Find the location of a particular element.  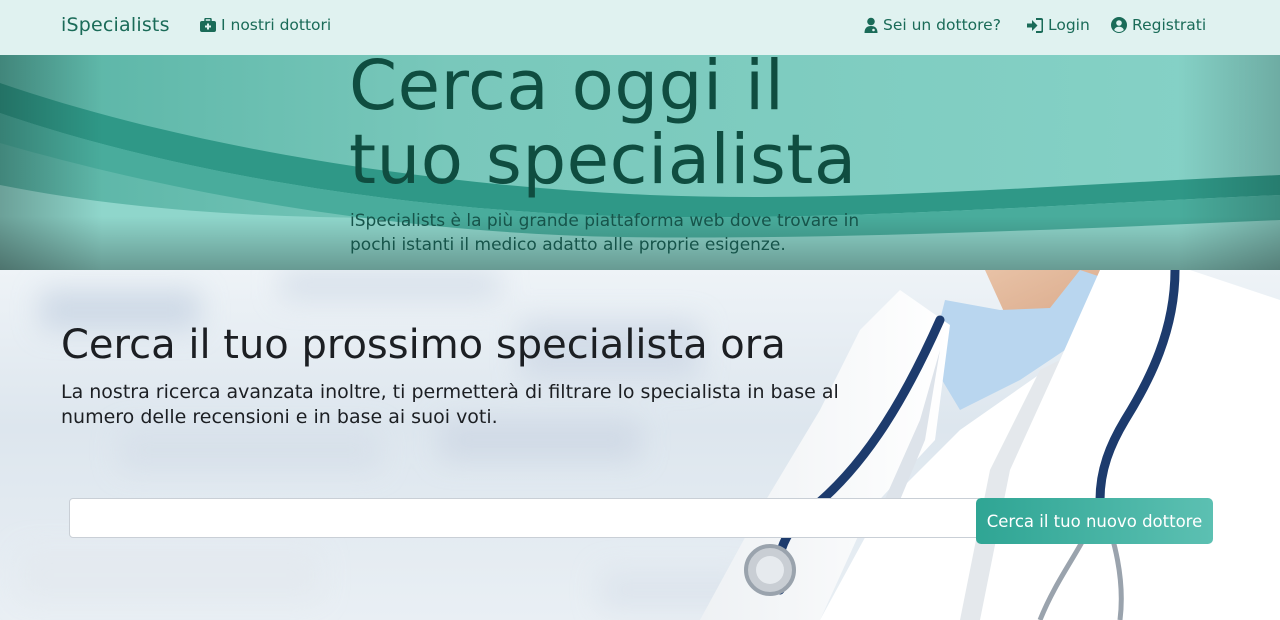

hero-title: Cerca oggi il tuo specialista is located at coordinates (649, 126).